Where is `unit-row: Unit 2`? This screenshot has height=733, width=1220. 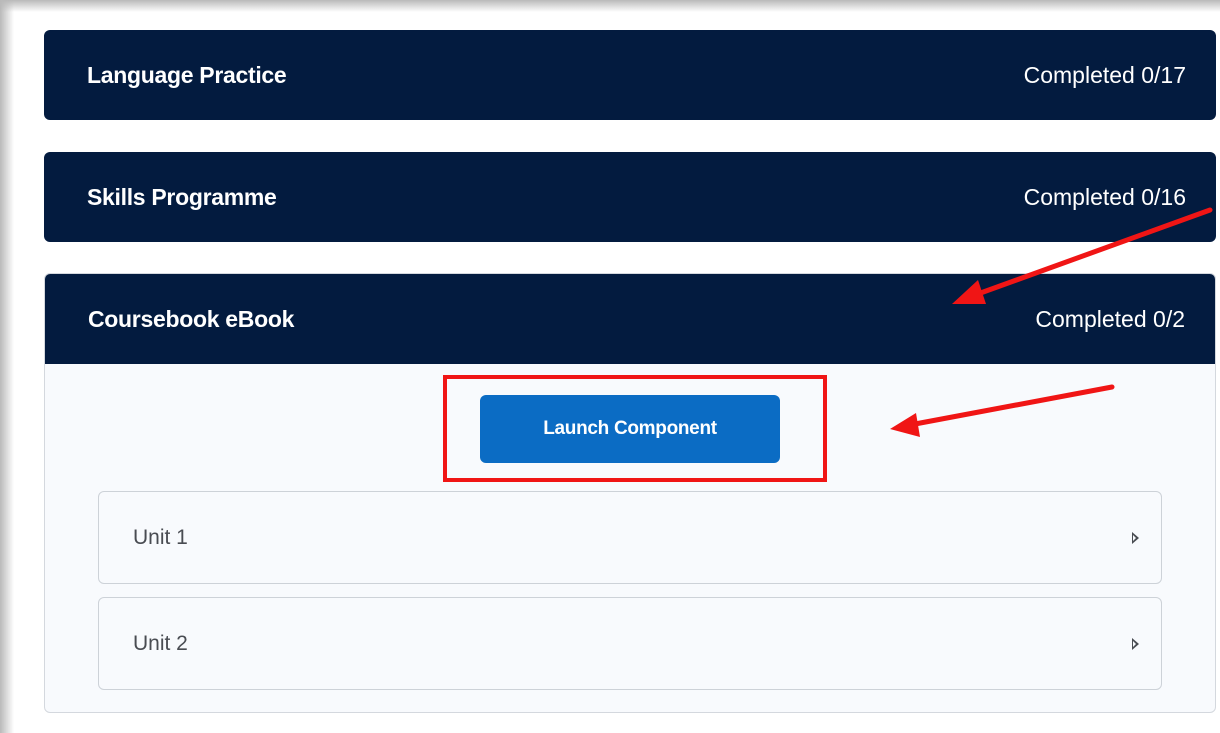 unit-row: Unit 2 is located at coordinates (630, 643).